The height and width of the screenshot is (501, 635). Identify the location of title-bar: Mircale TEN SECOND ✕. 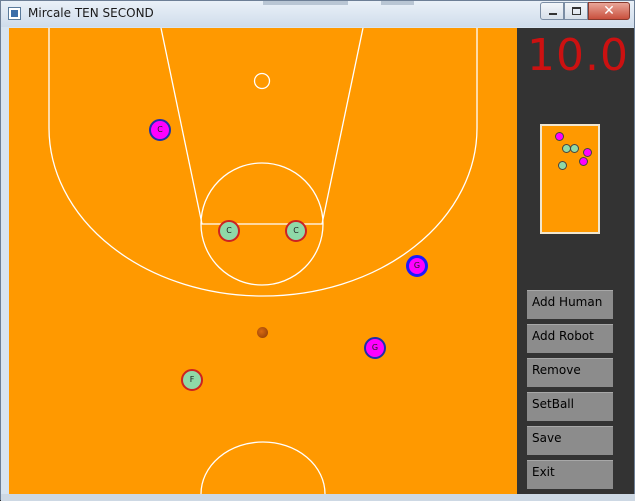
(317, 14).